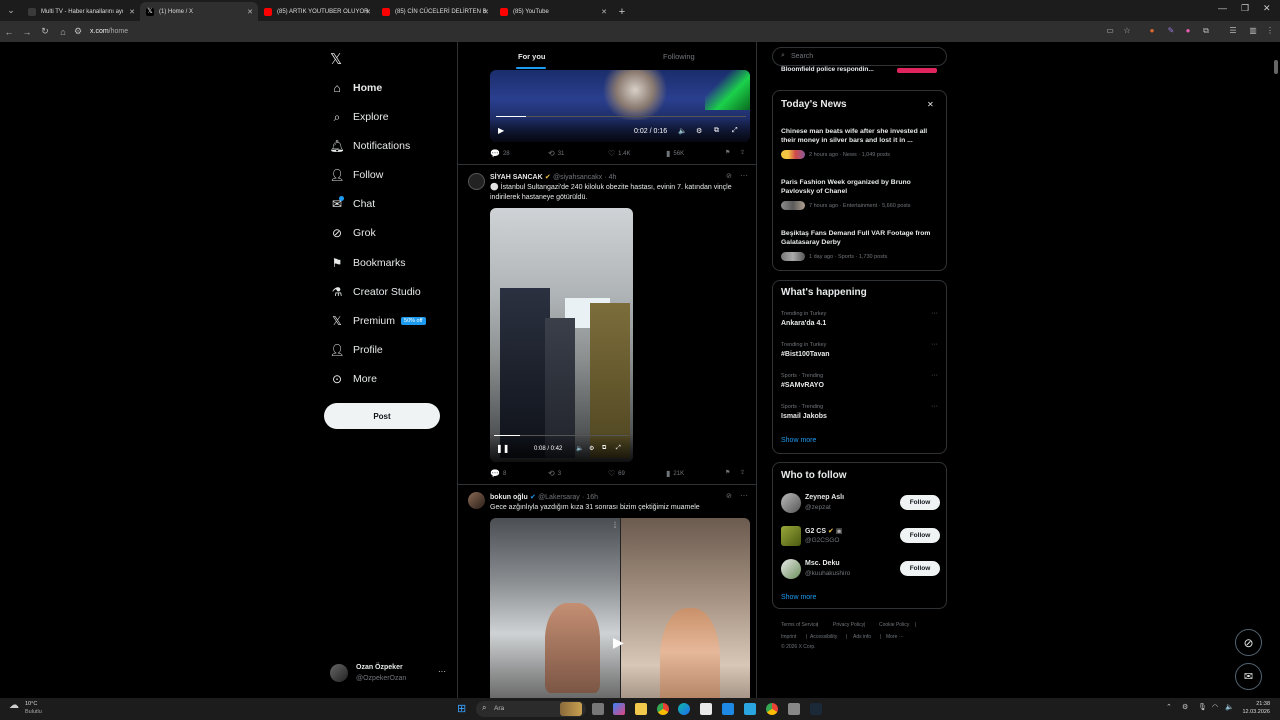  I want to click on footer-link: Imprint, so click(788, 637).